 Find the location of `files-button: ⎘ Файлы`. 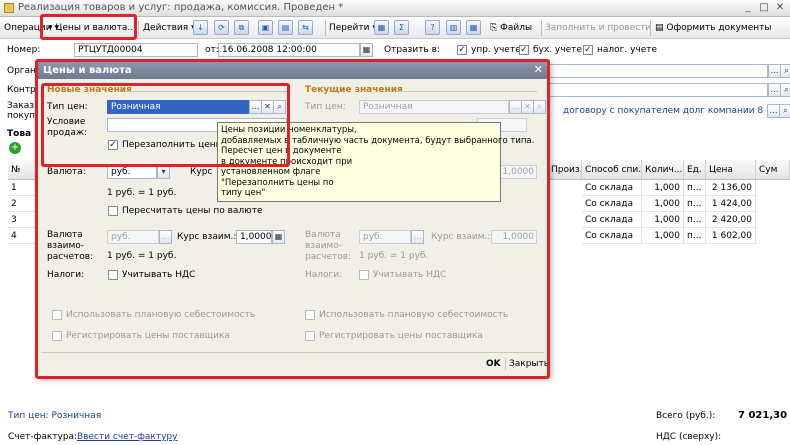

files-button: ⎘ Файлы is located at coordinates (511, 28).